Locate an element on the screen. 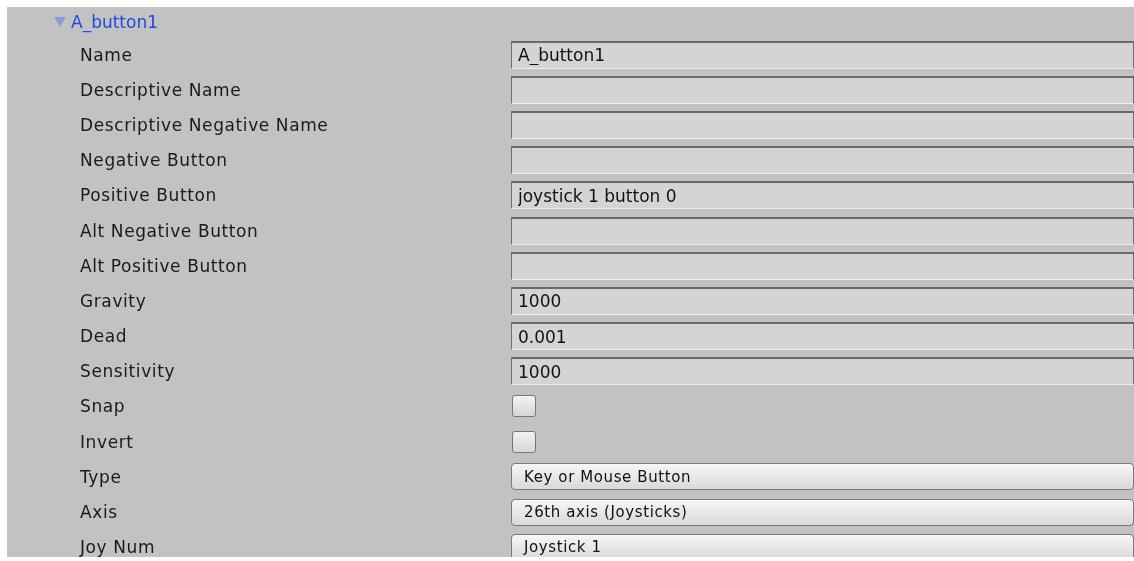 Image resolution: width=1134 pixels, height=561 pixels. property-label: Gravity is located at coordinates (113, 300).